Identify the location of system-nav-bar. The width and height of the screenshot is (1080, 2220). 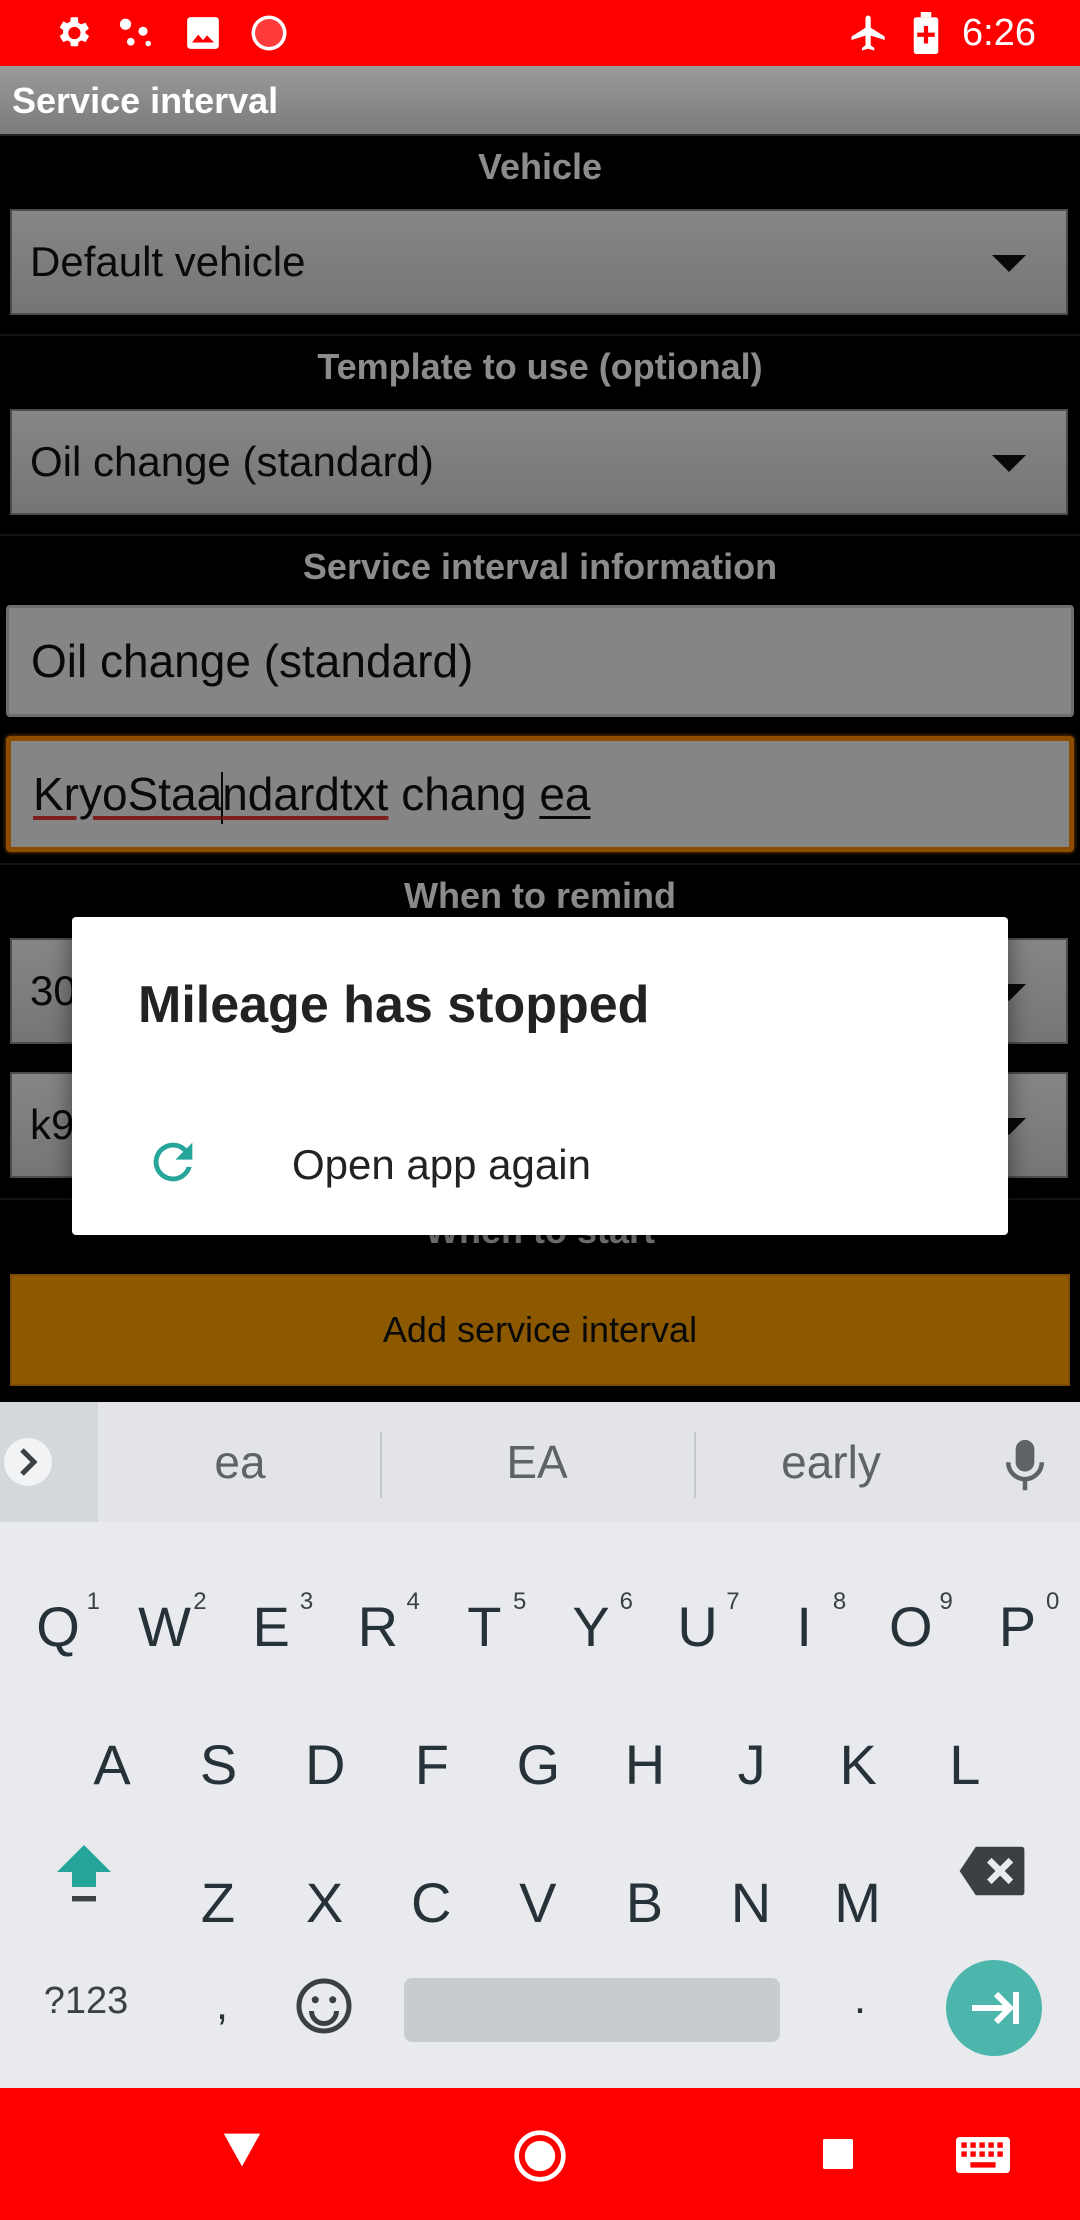
(540, 2154).